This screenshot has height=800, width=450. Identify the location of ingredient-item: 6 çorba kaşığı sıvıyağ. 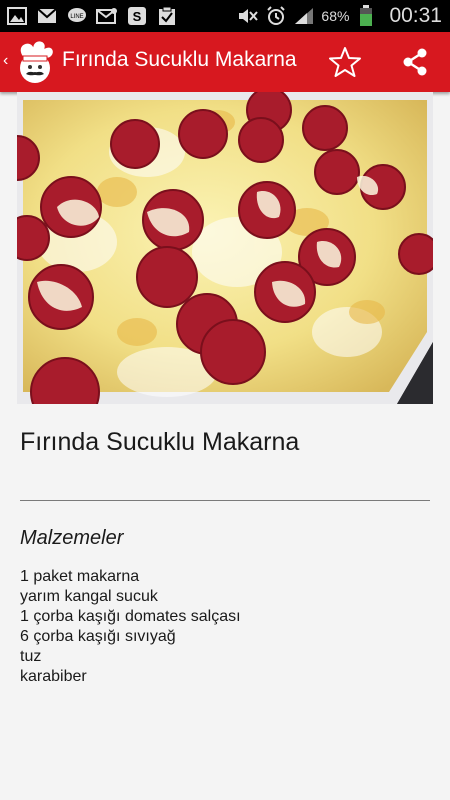
(98, 636).